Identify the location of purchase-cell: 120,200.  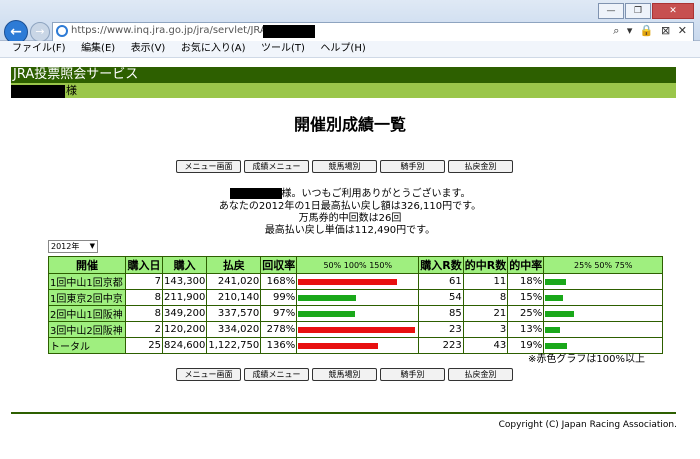
(184, 329).